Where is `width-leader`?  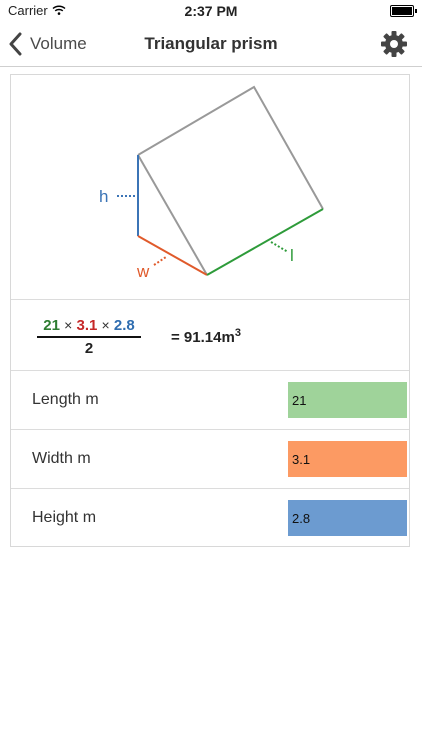 width-leader is located at coordinates (160, 261).